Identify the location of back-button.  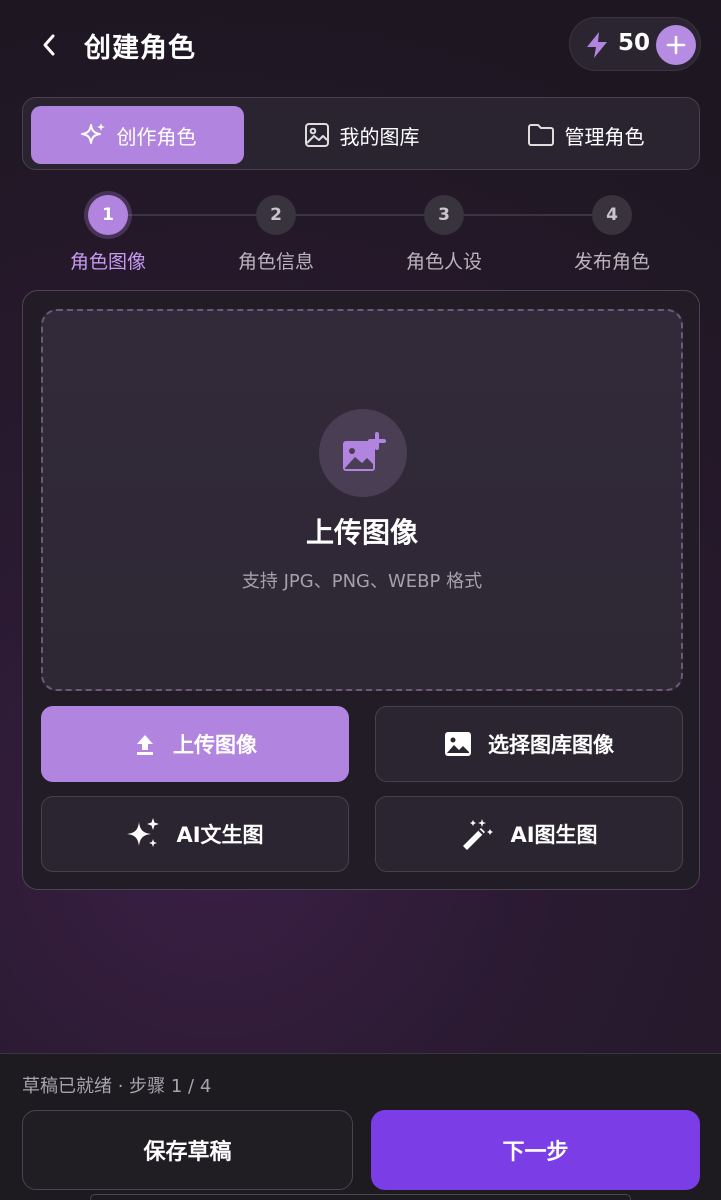
(49, 45).